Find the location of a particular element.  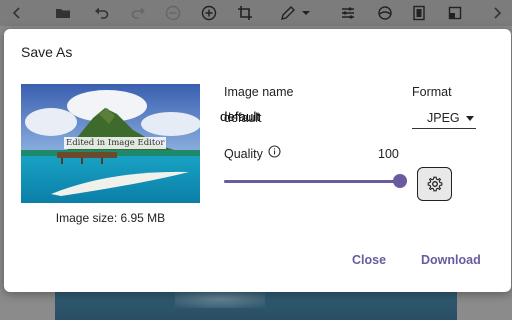

gear-icon is located at coordinates (434, 184).